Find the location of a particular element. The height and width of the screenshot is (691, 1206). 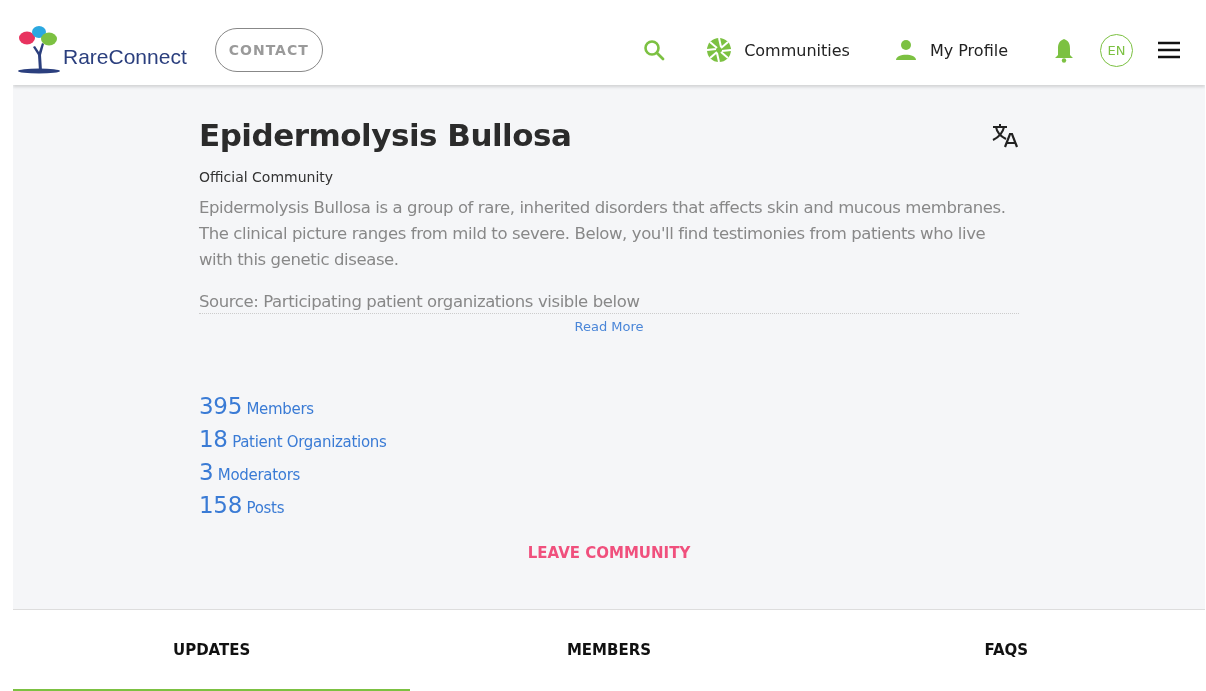

aperture-icon is located at coordinates (719, 50).